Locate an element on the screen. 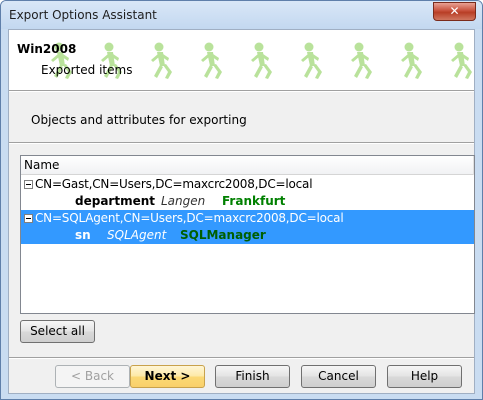 The image size is (483, 400). header-divider is located at coordinates (241, 91).